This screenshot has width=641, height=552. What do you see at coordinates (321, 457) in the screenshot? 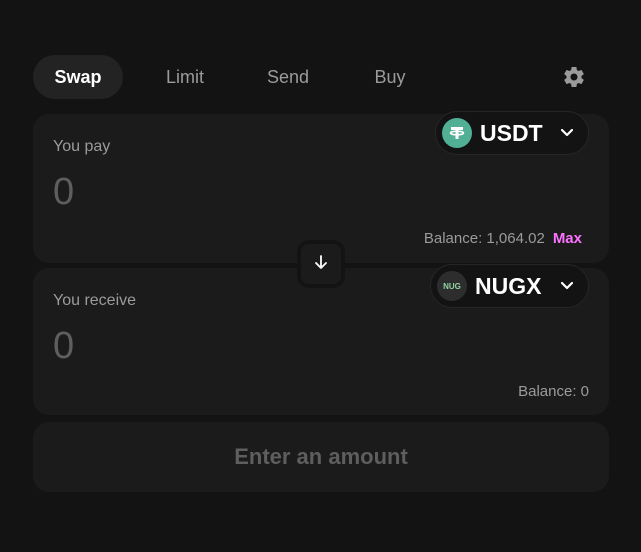
I see `enter-amount-button: Enter an amount` at bounding box center [321, 457].